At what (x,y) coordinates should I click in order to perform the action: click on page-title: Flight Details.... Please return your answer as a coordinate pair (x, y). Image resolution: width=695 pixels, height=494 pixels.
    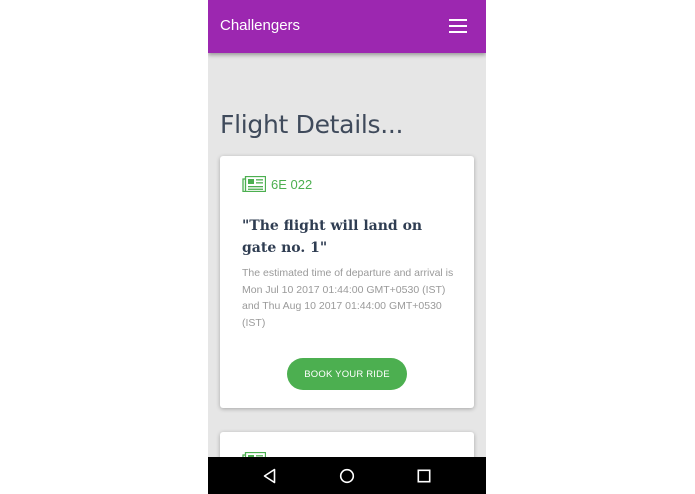
    Looking at the image, I should click on (312, 124).